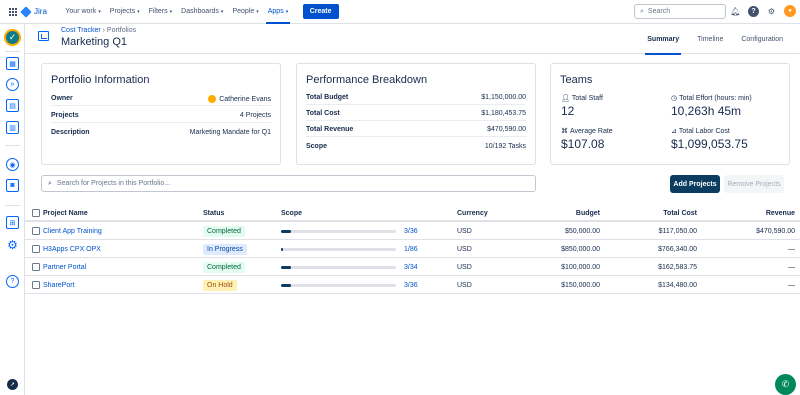 This screenshot has height=395, width=800. What do you see at coordinates (677, 231) in the screenshot?
I see `total-cost-cell: $117,050.00` at bounding box center [677, 231].